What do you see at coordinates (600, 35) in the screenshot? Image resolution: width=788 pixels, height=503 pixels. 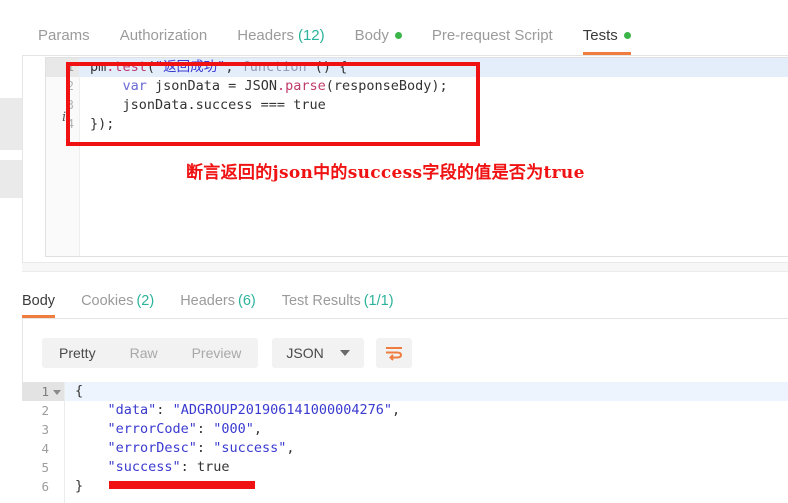 I see `request-tab-label: Tests` at bounding box center [600, 35].